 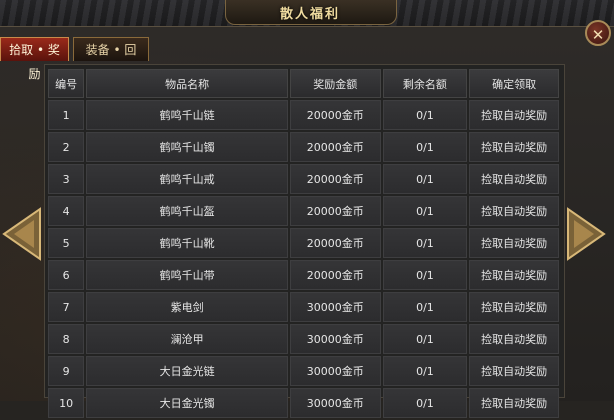 What do you see at coordinates (187, 179) in the screenshot?
I see `item-name: 鹤鸣千山戒` at bounding box center [187, 179].